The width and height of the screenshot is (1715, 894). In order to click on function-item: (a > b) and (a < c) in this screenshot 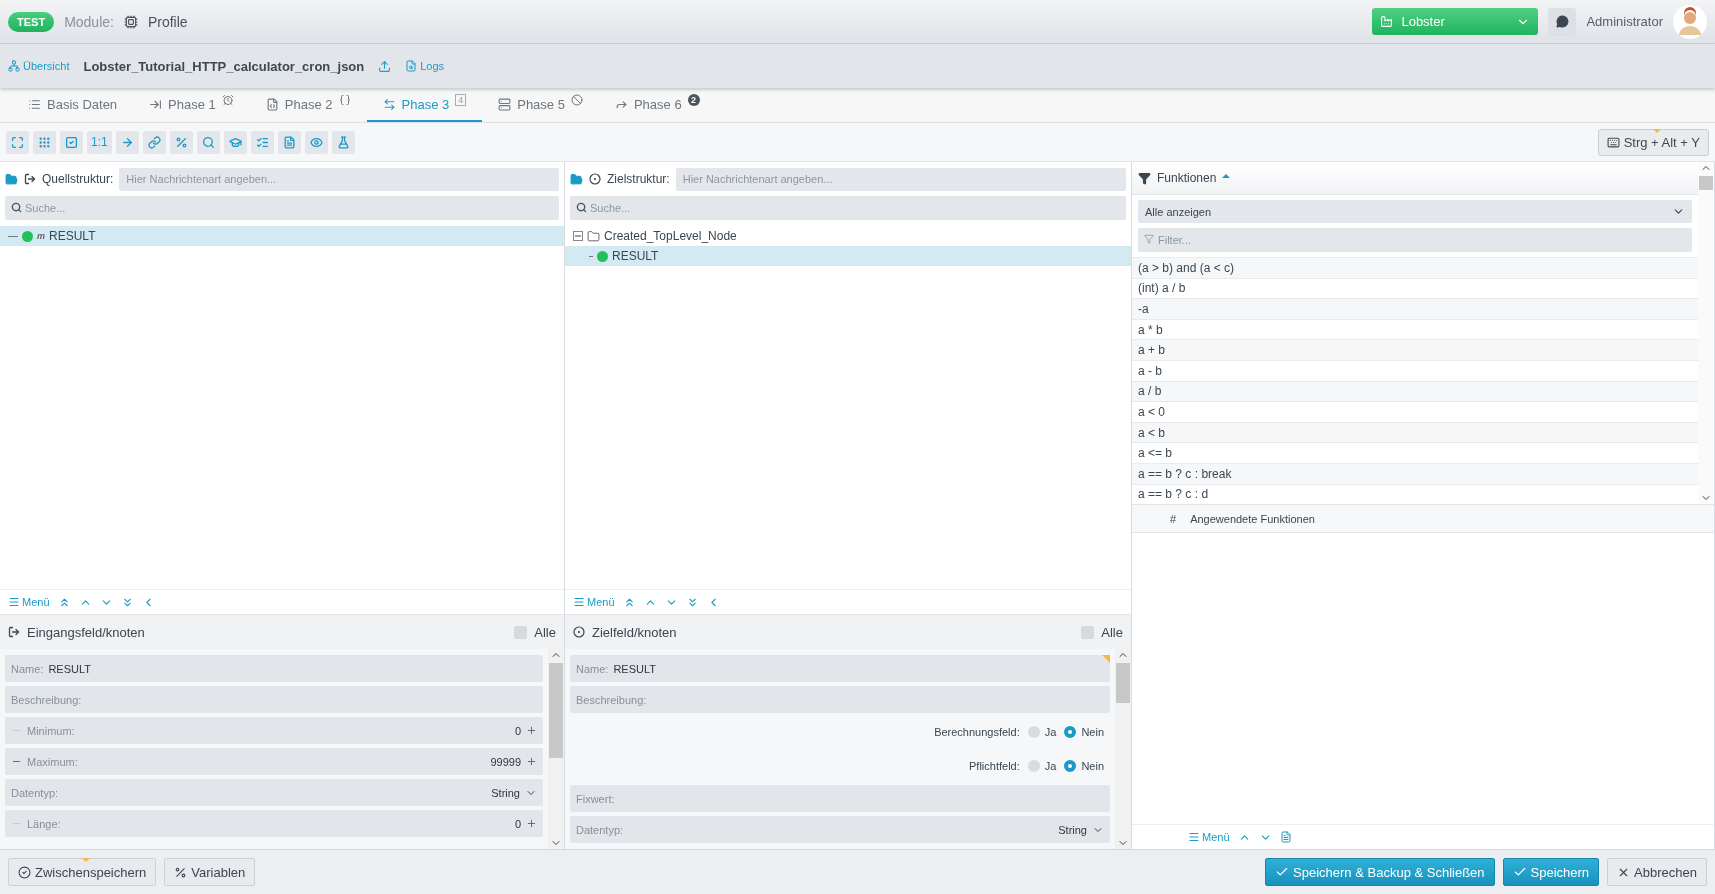, I will do `click(1415, 267)`.